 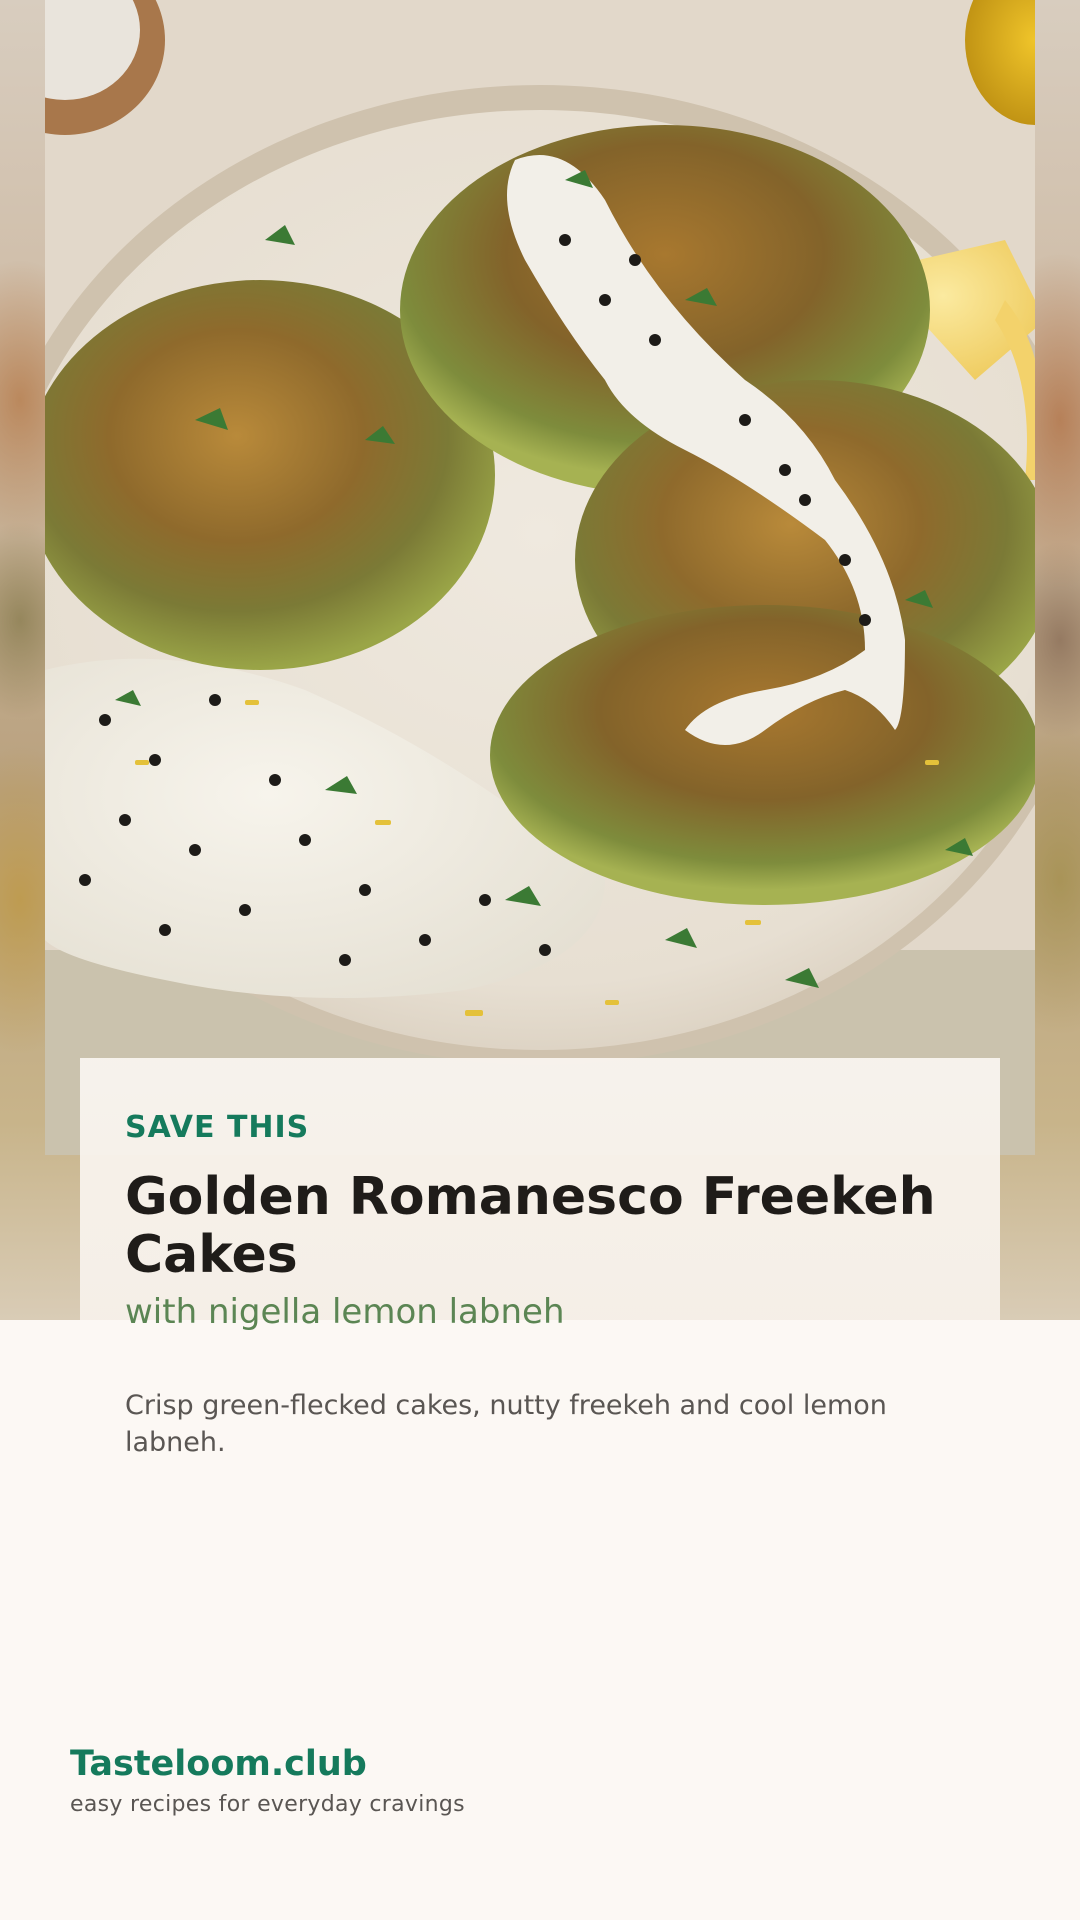 What do you see at coordinates (267, 1804) in the screenshot?
I see `brand-tagline: easy recipes for everyday cravings` at bounding box center [267, 1804].